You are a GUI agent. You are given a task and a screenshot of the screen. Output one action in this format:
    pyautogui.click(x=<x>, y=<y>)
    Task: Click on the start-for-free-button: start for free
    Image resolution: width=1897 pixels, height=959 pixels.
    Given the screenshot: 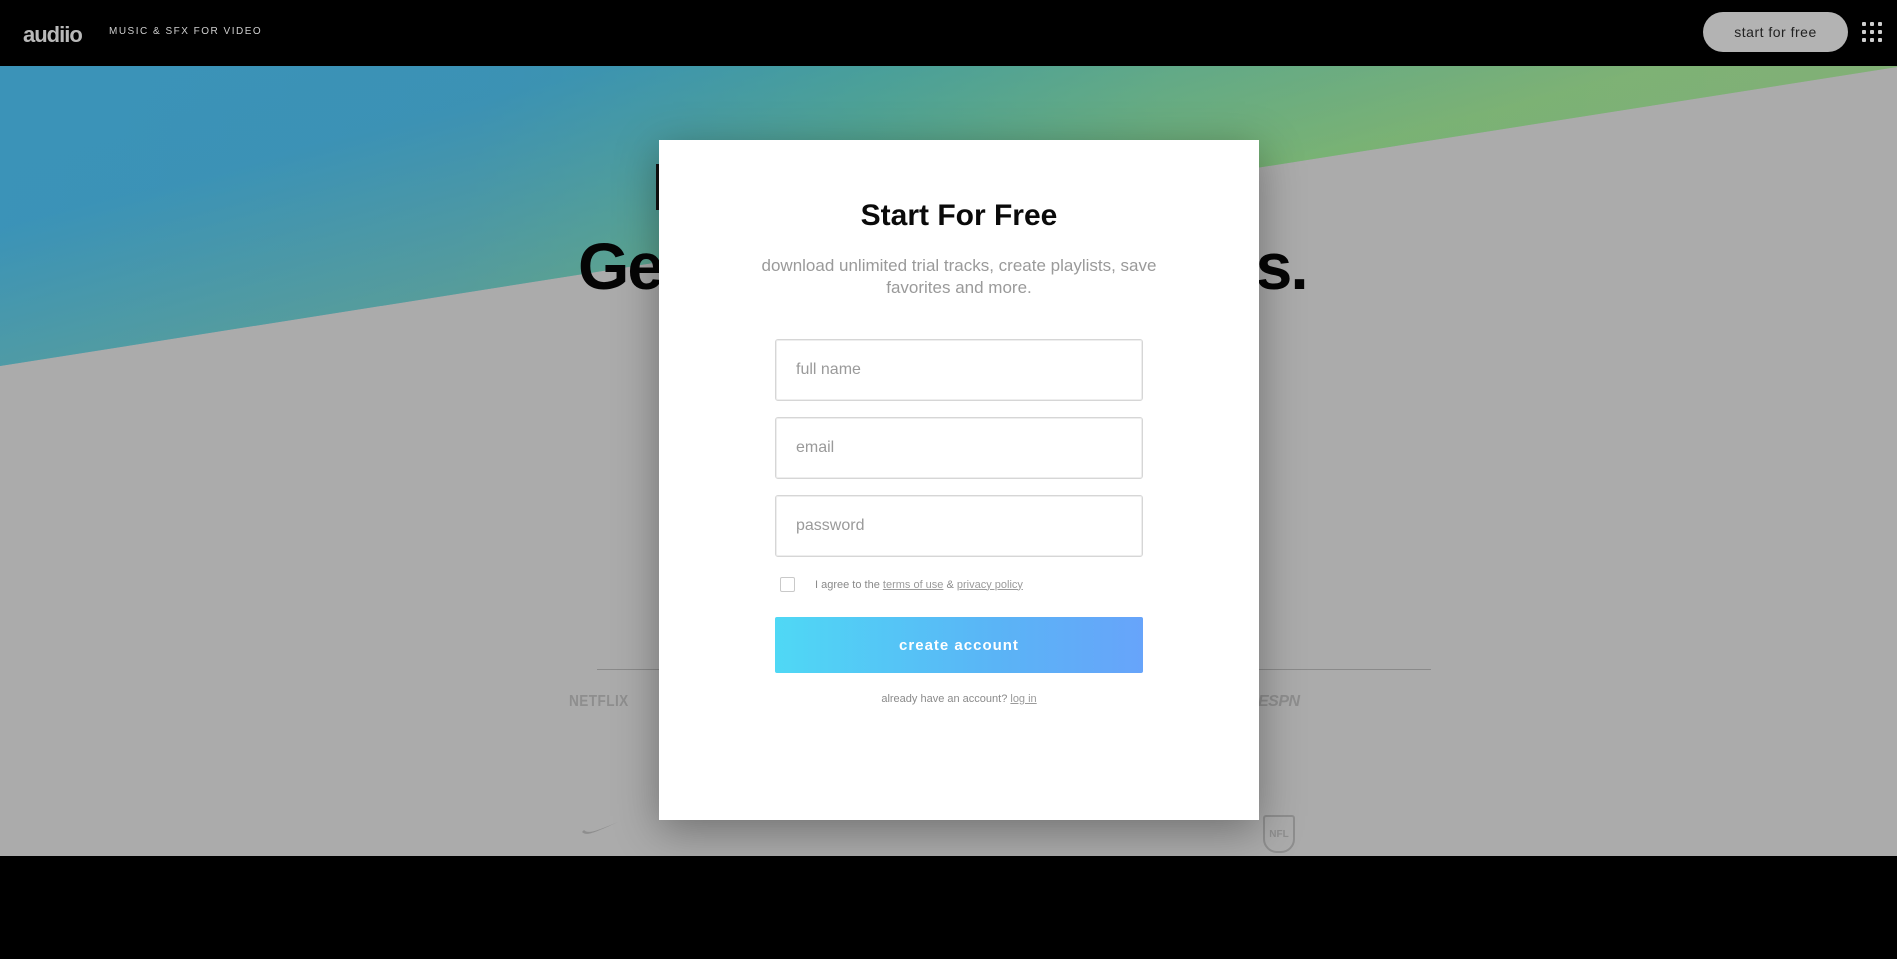 What is the action you would take?
    pyautogui.click(x=1775, y=32)
    